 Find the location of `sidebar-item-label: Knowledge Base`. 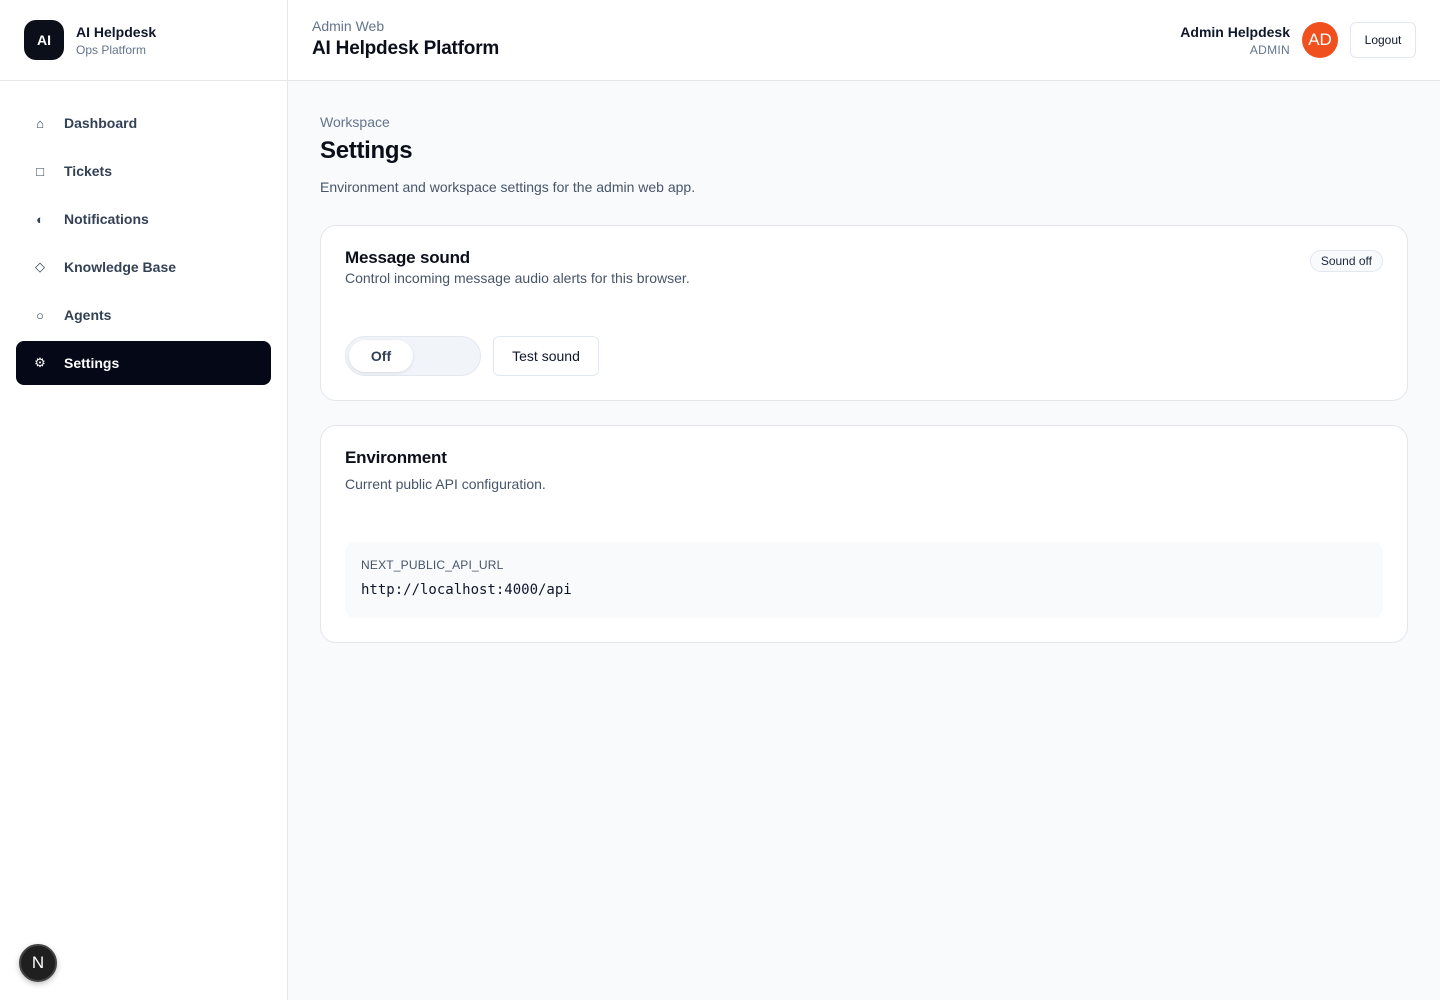

sidebar-item-label: Knowledge Base is located at coordinates (120, 267).